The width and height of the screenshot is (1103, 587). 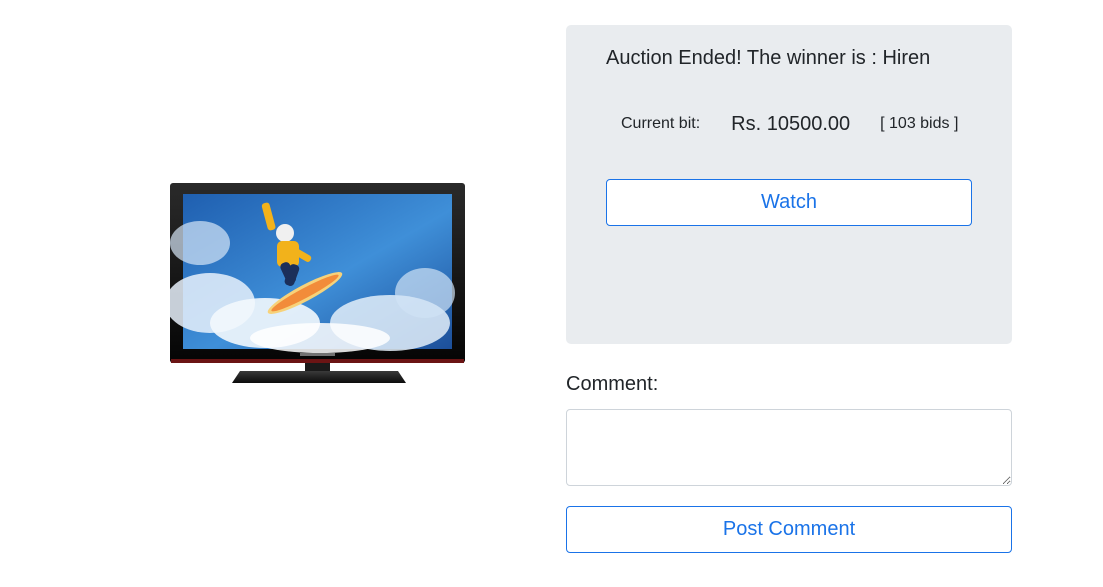 What do you see at coordinates (612, 384) in the screenshot?
I see `comment-label: Comment:` at bounding box center [612, 384].